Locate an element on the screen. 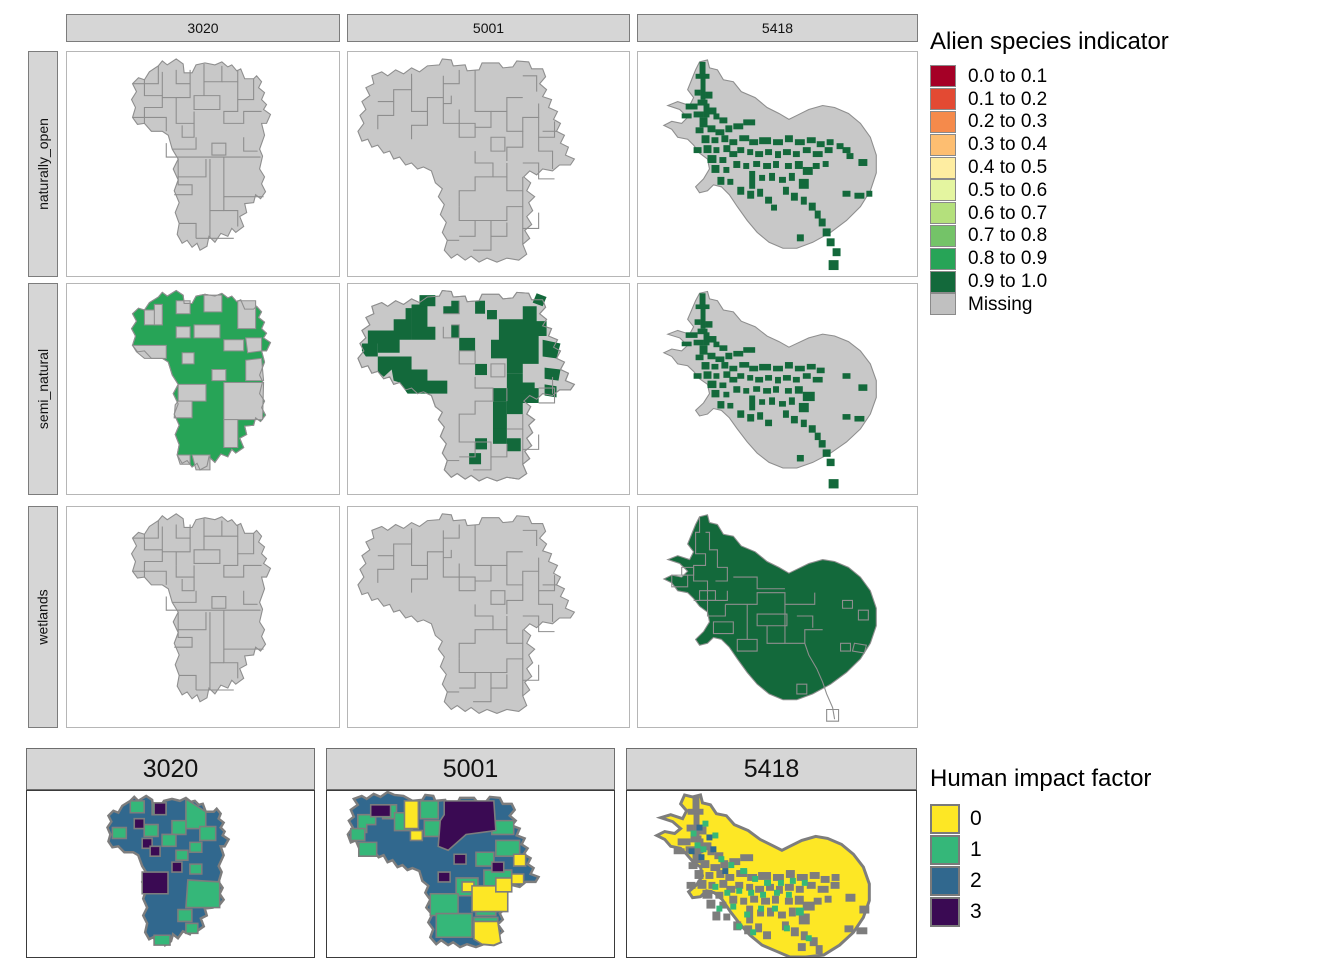 The width and height of the screenshot is (1344, 960). legend-alien-label-3: 0.3 to 0.4 is located at coordinates (1008, 145).